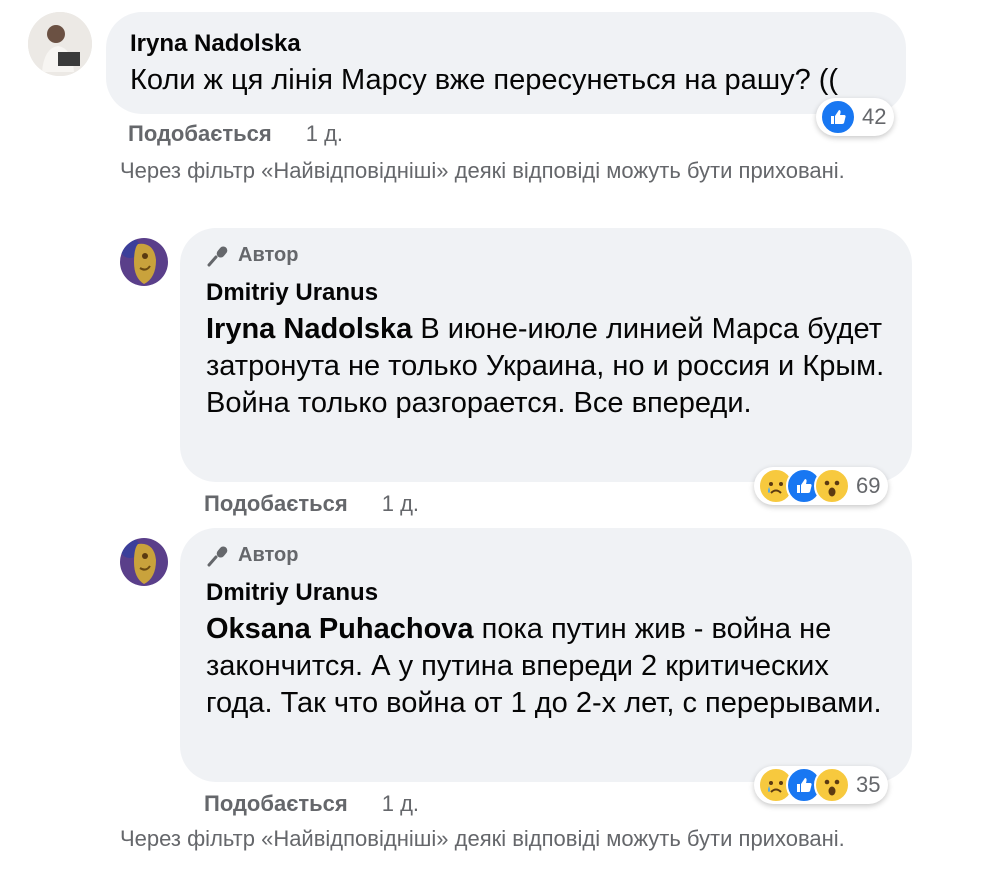  Describe the element at coordinates (400, 504) in the screenshot. I see `timestamp-2: 1 д.` at that location.